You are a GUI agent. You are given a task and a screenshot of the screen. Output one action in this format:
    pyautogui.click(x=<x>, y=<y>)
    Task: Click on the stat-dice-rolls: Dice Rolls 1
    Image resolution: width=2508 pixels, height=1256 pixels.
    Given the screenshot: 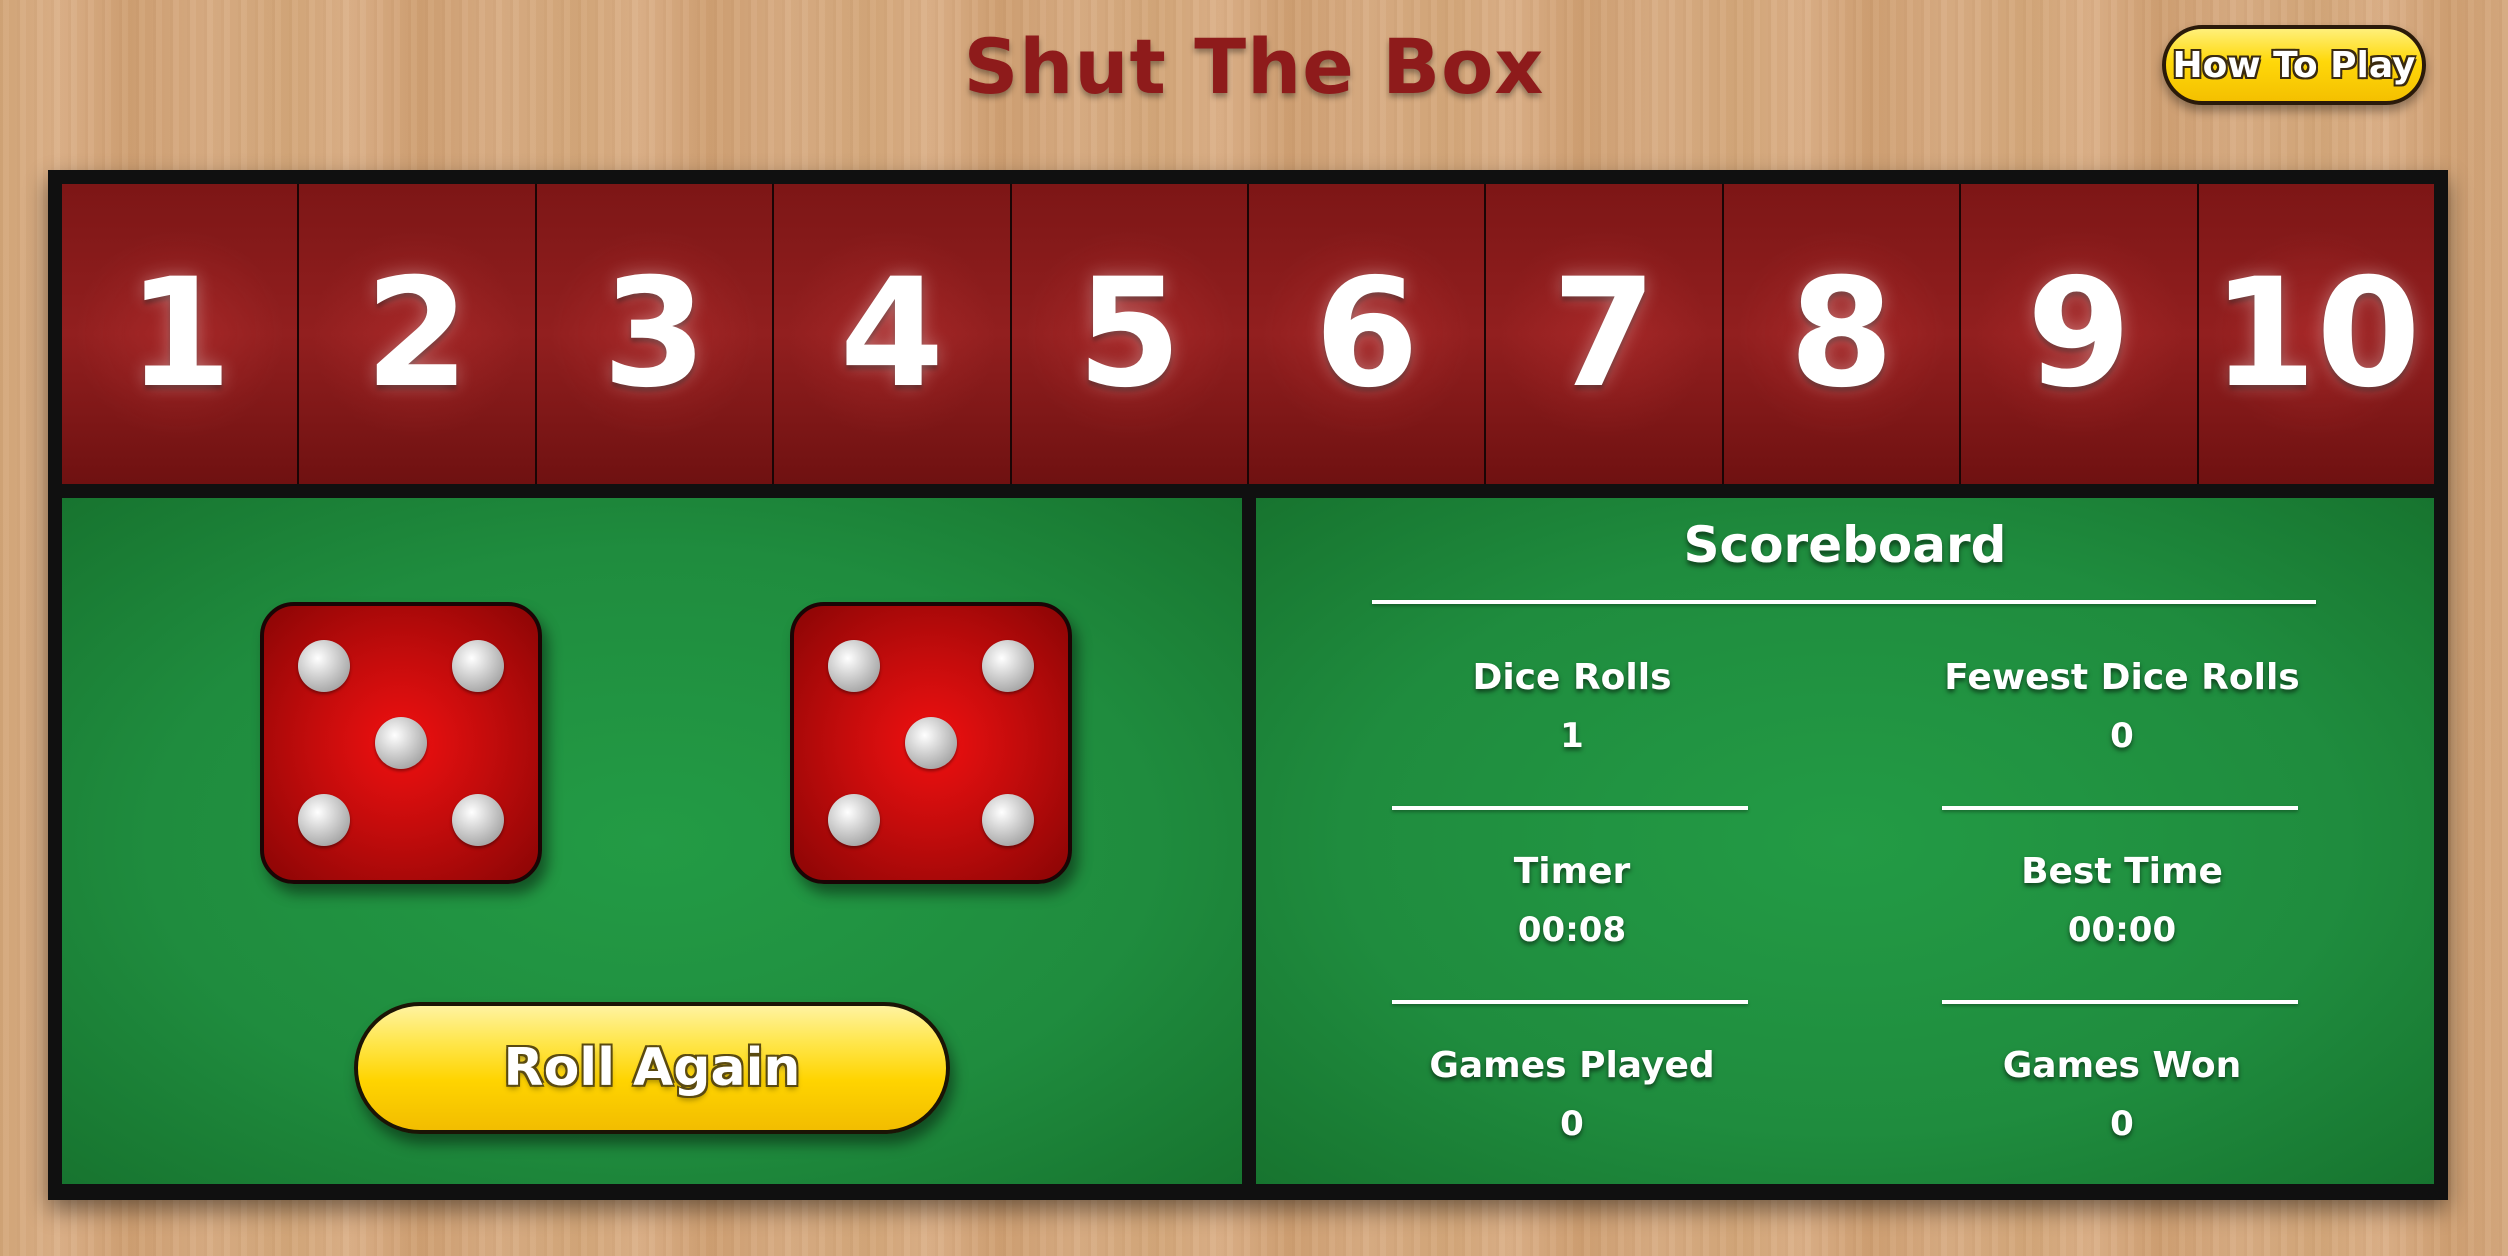 What is the action you would take?
    pyautogui.click(x=1572, y=706)
    